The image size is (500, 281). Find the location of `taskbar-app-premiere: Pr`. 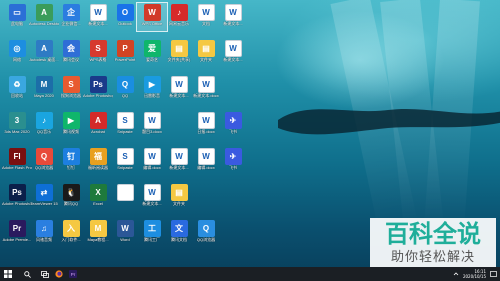

taskbar-app-premiere: Pr is located at coordinates (73, 274).